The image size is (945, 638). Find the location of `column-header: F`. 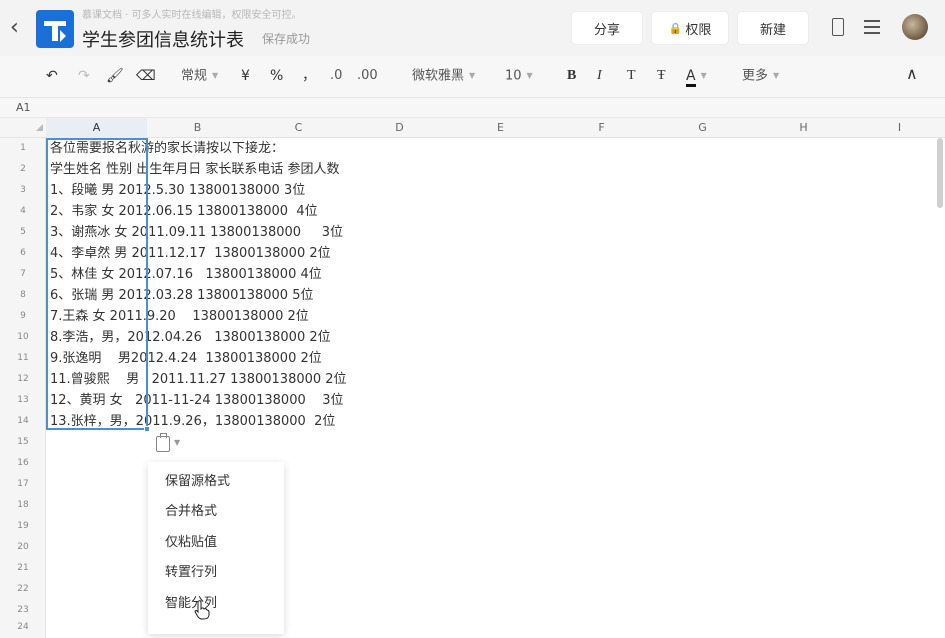

column-header: F is located at coordinates (601, 128).